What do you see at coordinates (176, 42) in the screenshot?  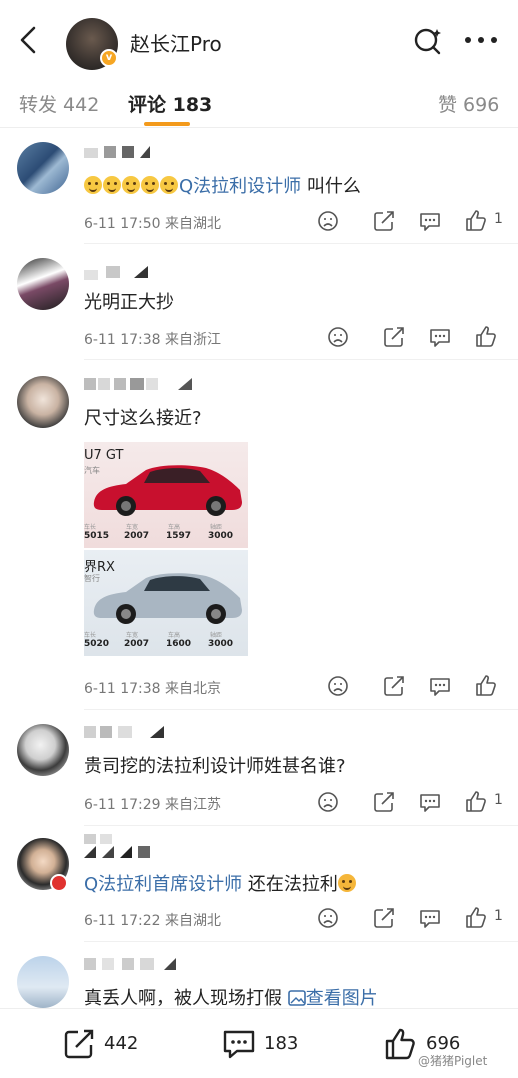 I see `page-title: 赵长江Pro` at bounding box center [176, 42].